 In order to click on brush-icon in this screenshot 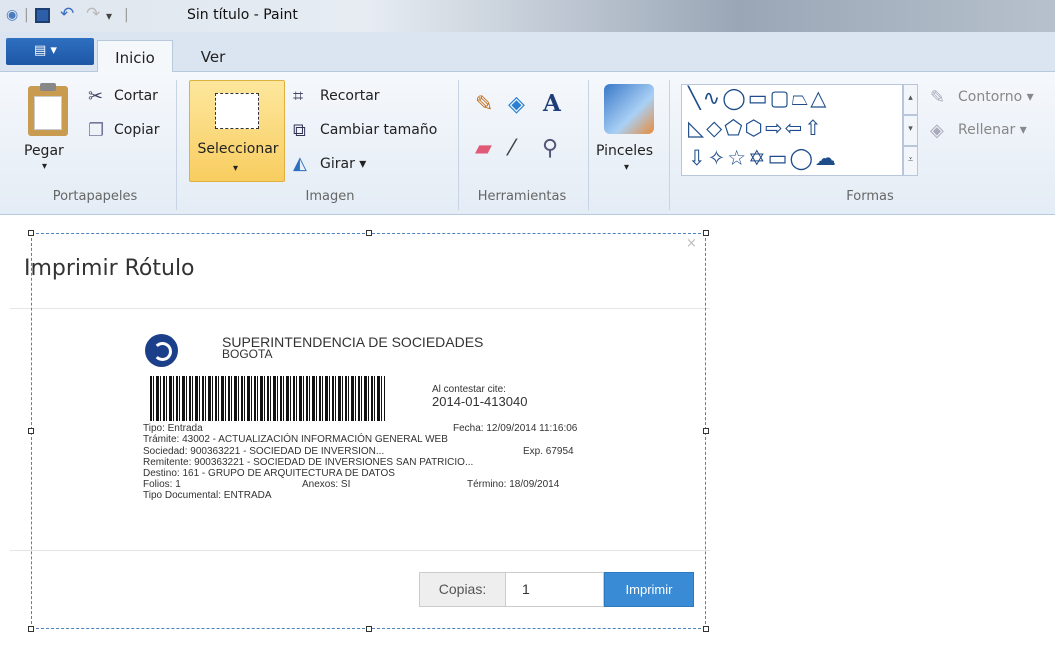, I will do `click(629, 109)`.